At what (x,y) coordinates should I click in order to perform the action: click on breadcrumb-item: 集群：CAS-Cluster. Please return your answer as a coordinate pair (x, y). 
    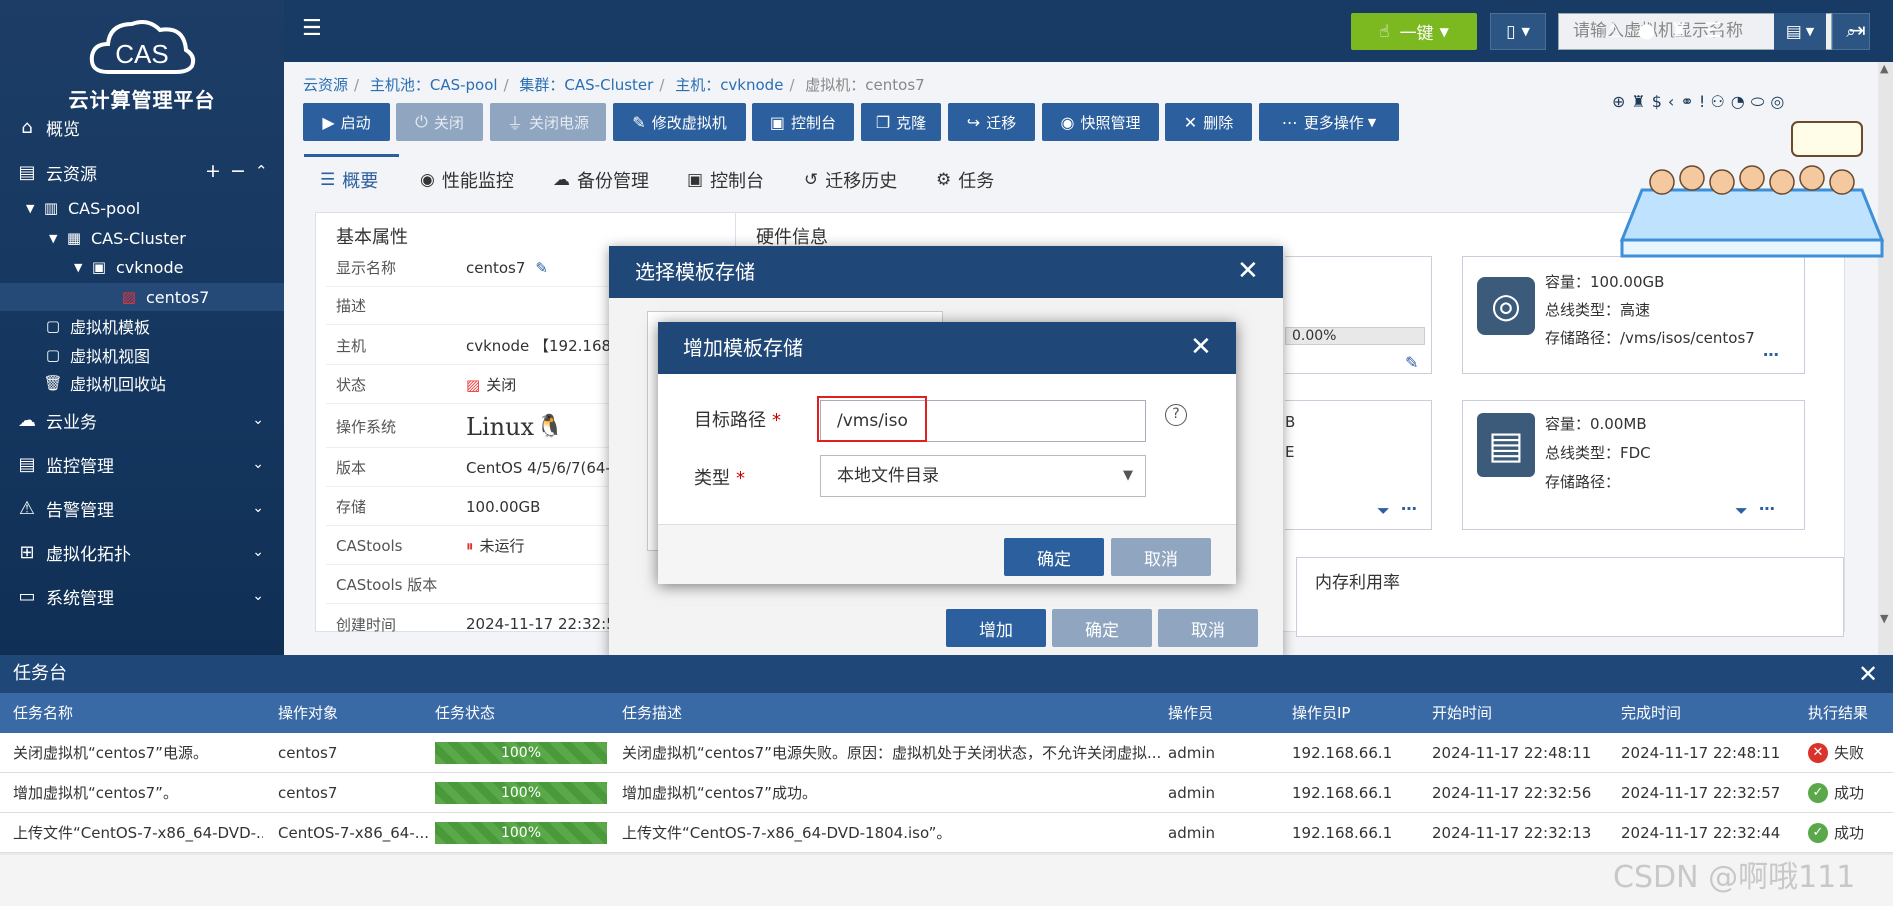
    Looking at the image, I should click on (586, 85).